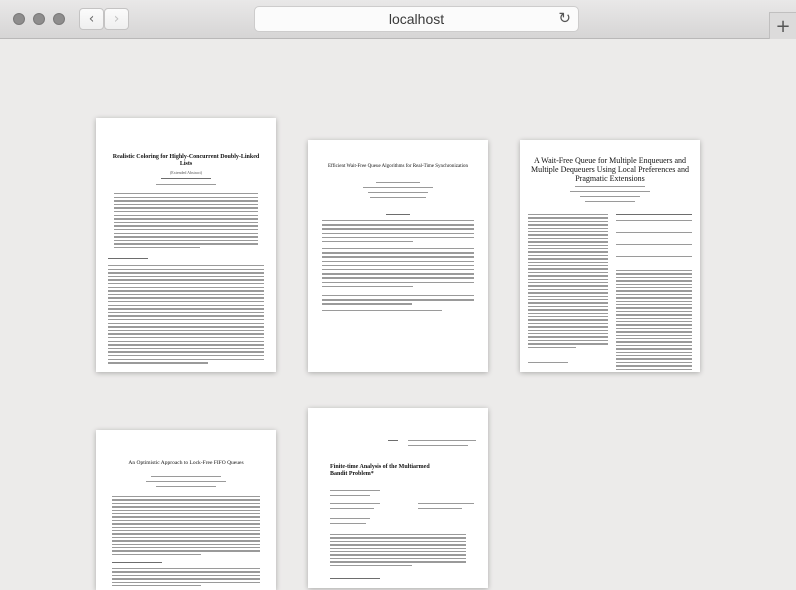 This screenshot has height=590, width=796. Describe the element at coordinates (19, 19) in the screenshot. I see `close-window-button` at that location.